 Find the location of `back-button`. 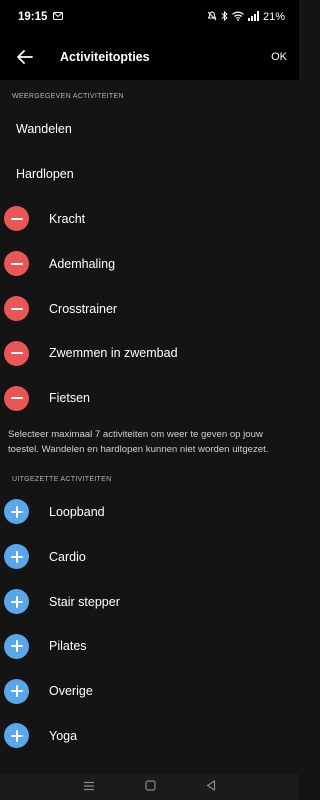

back-button is located at coordinates (25, 57).